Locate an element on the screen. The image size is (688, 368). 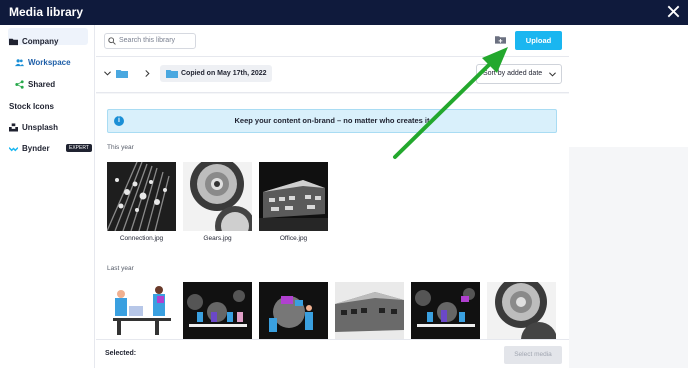
sidebar-item-label: Unsplash is located at coordinates (40, 127).